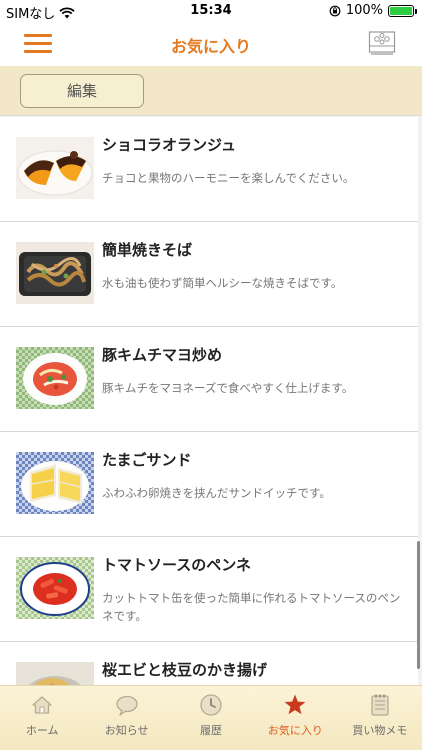  Describe the element at coordinates (209, 484) in the screenshot. I see `recipe-item-tamago-sando: たまごサンド ふわふわ卵焼きを挟んだサンドイッチです。` at that location.